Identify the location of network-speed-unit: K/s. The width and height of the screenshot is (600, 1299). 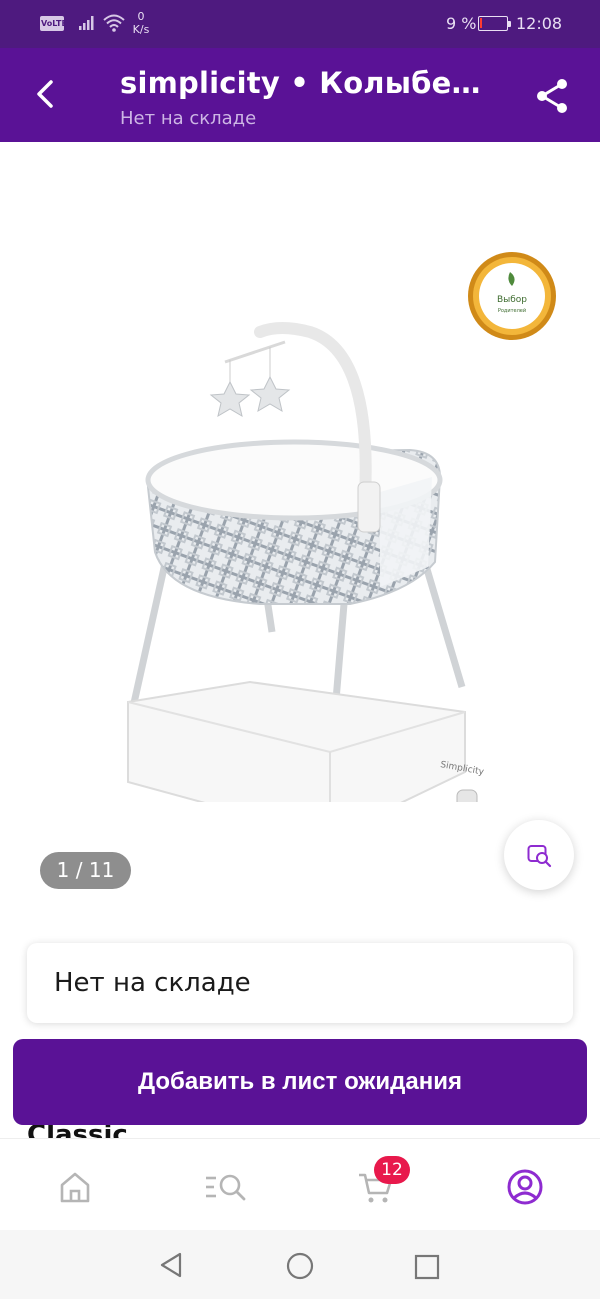
(141, 29).